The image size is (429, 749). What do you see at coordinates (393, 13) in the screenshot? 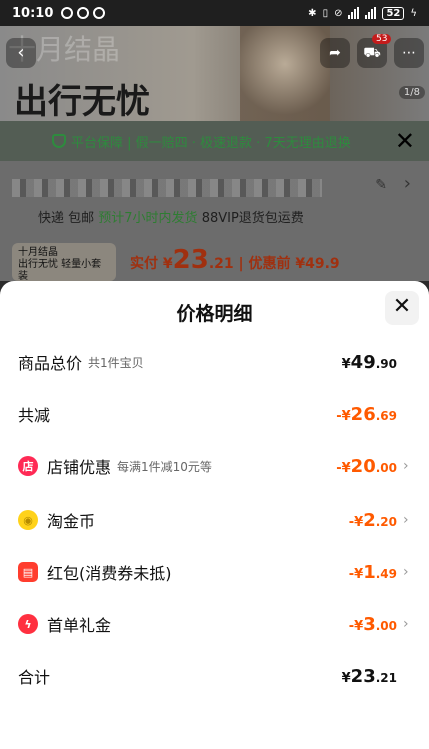
I see `battery-icon: 52` at bounding box center [393, 13].